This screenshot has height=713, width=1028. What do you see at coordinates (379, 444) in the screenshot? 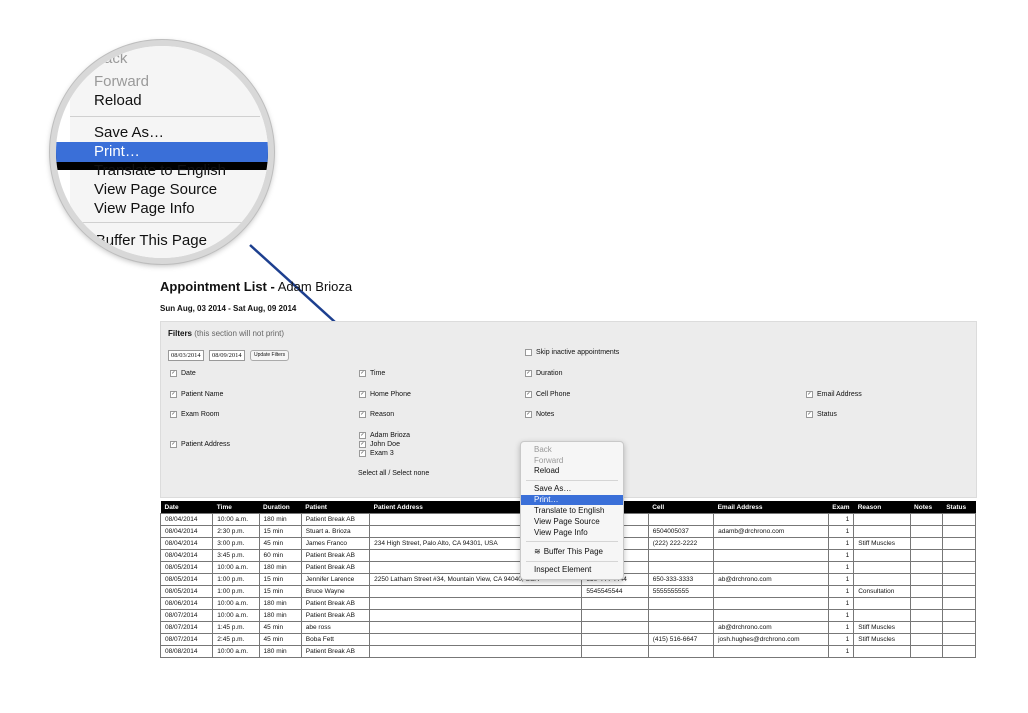
I see `doctor-checkbox-john: ✓ John Doe` at bounding box center [379, 444].